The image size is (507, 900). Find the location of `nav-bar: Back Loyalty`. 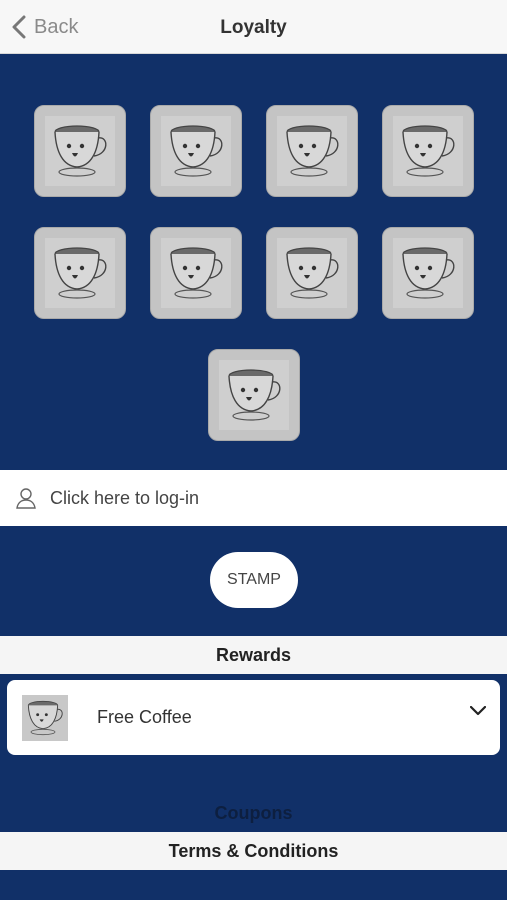

nav-bar: Back Loyalty is located at coordinates (253, 27).